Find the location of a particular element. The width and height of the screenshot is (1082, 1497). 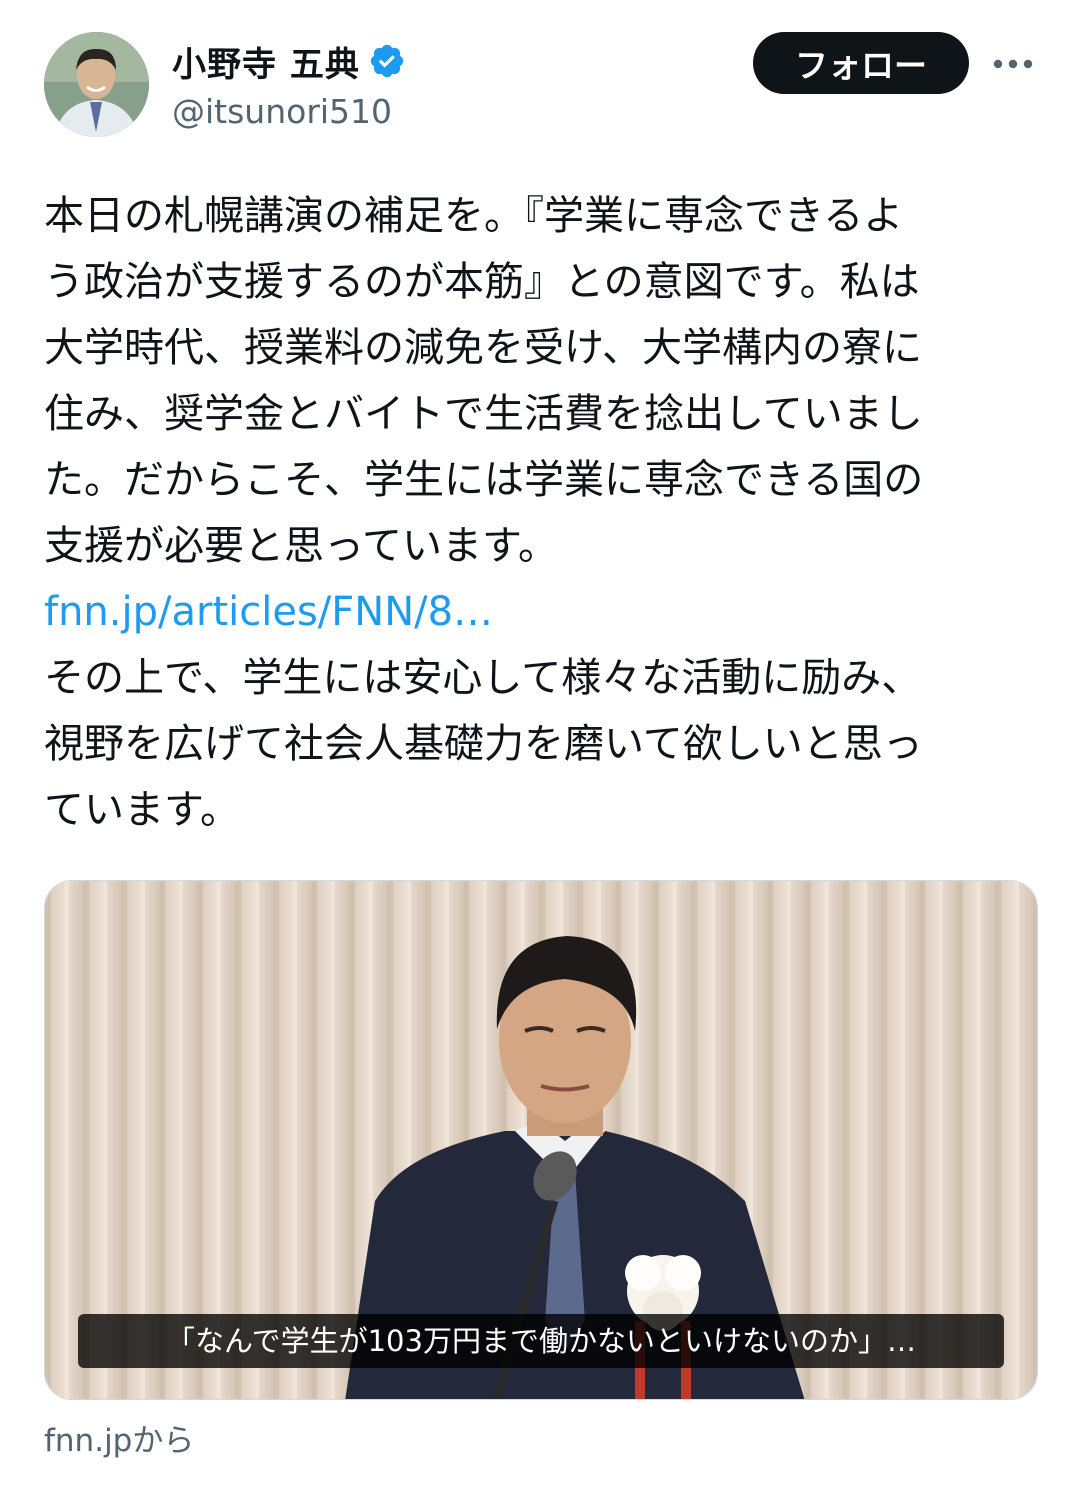

tweet-text-line: ています。 is located at coordinates (142, 810).